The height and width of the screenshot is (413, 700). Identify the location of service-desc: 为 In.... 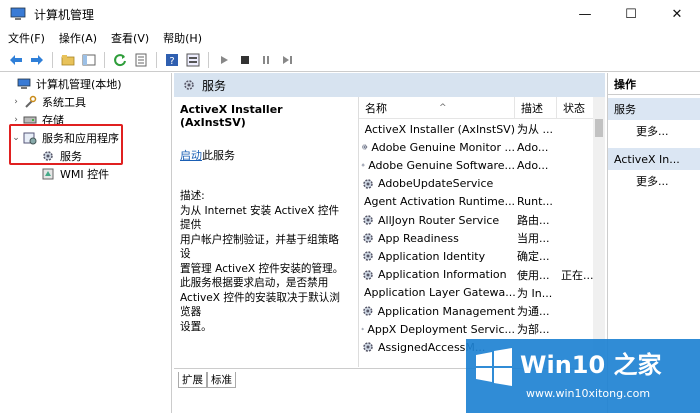
(535, 293).